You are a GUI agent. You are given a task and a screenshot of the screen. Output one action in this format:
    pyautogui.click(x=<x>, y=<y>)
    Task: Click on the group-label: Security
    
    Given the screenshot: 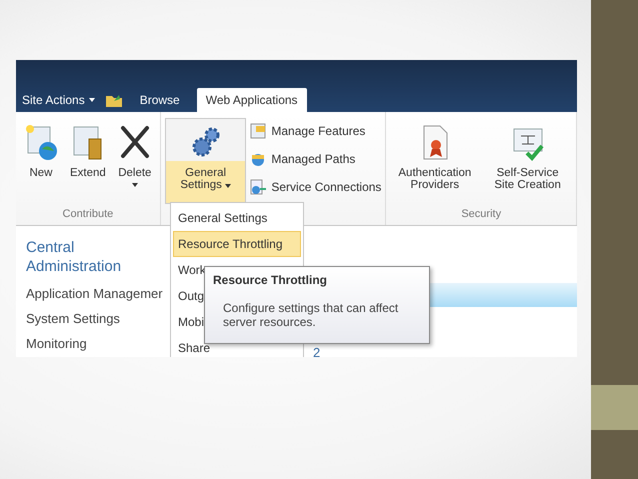 What is the action you would take?
    pyautogui.click(x=481, y=214)
    